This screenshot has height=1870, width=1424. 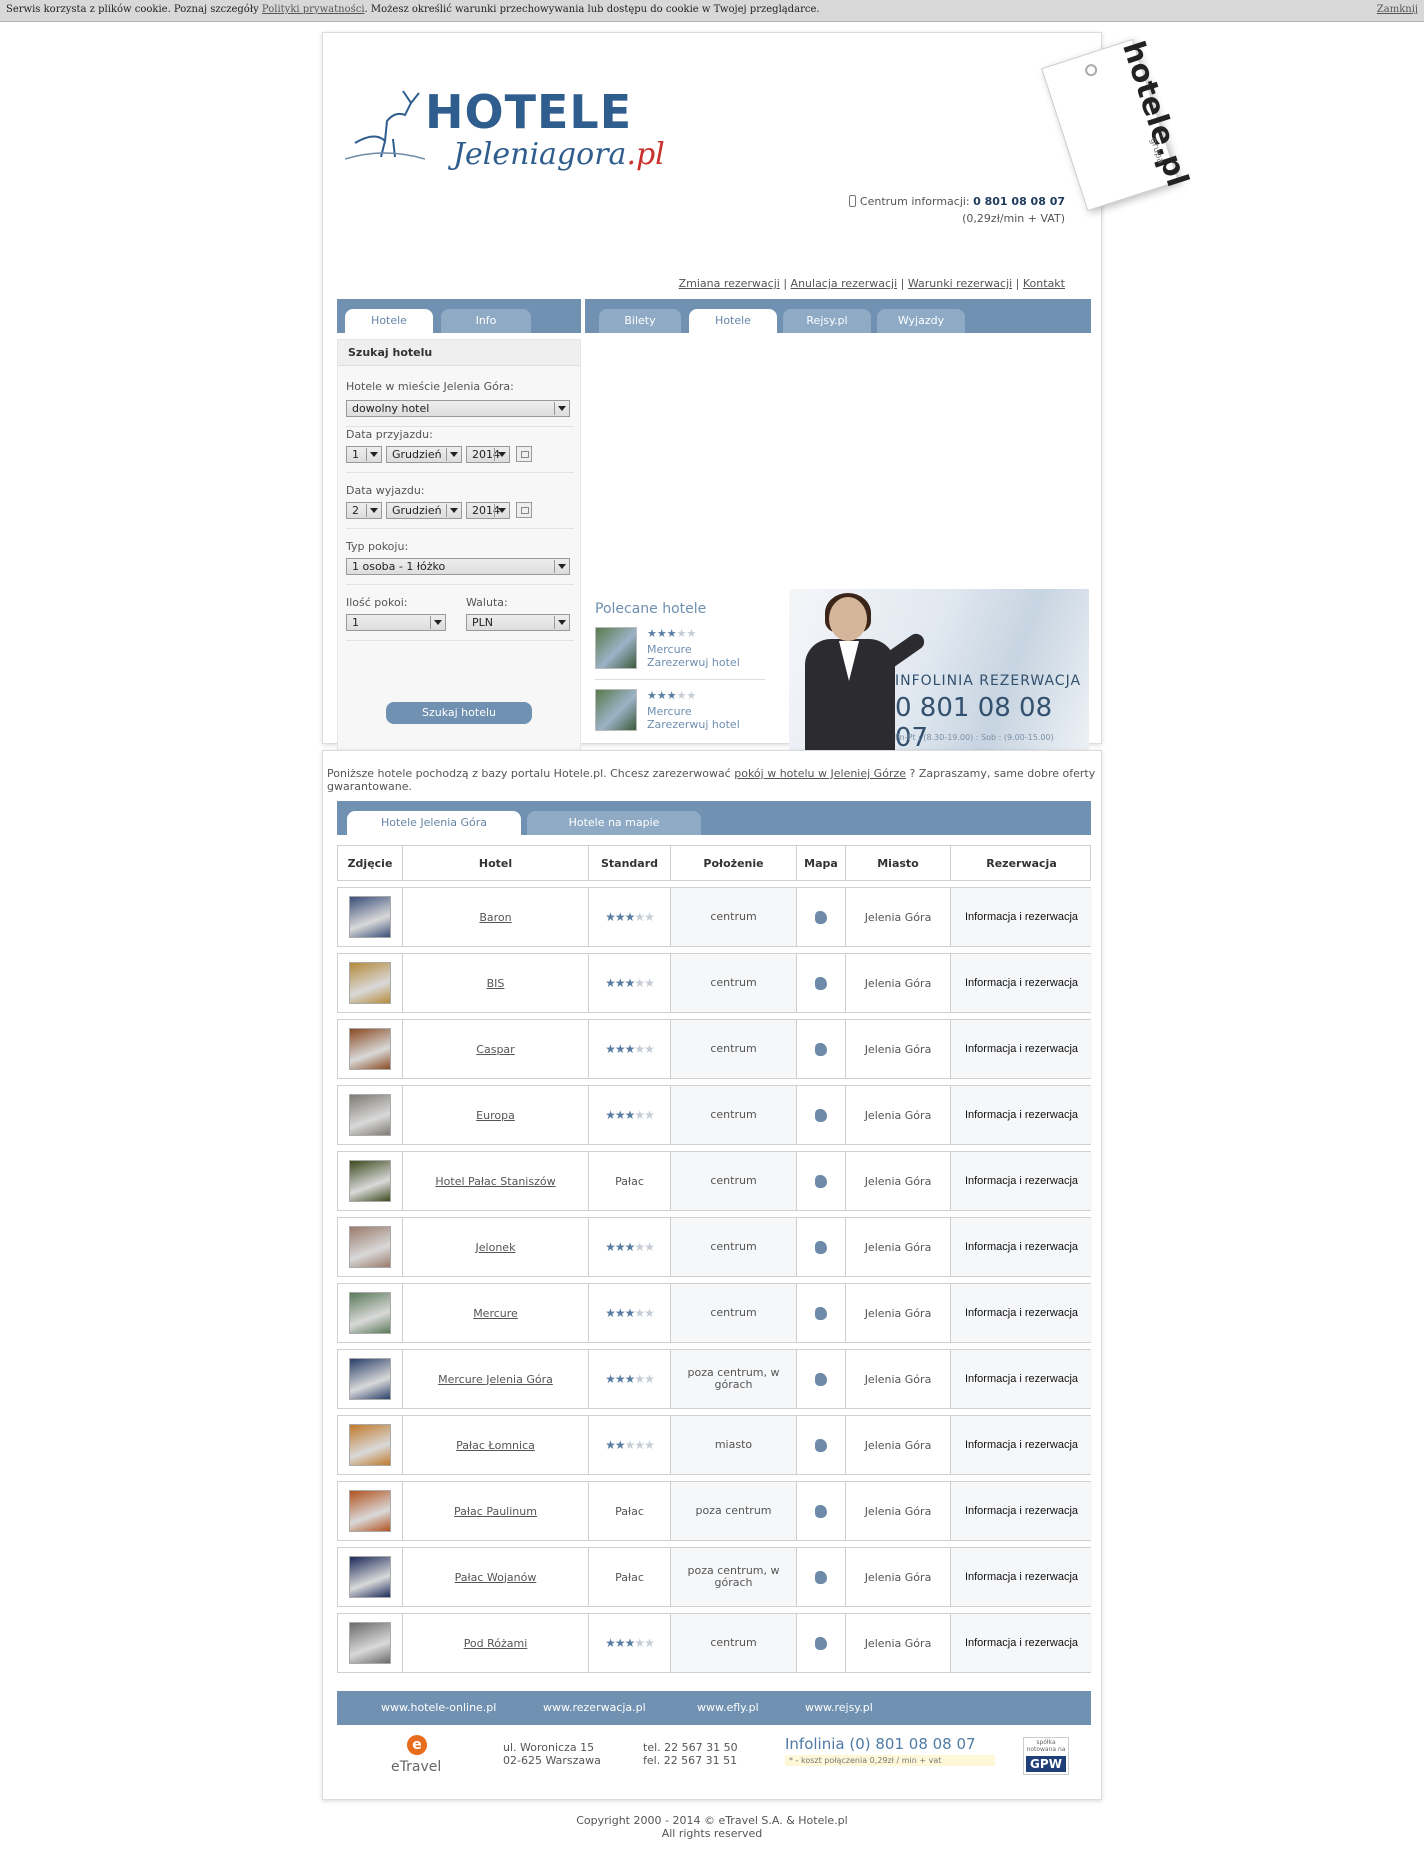 What do you see at coordinates (424, 510) in the screenshot?
I see `departure-month-select: Grudzień` at bounding box center [424, 510].